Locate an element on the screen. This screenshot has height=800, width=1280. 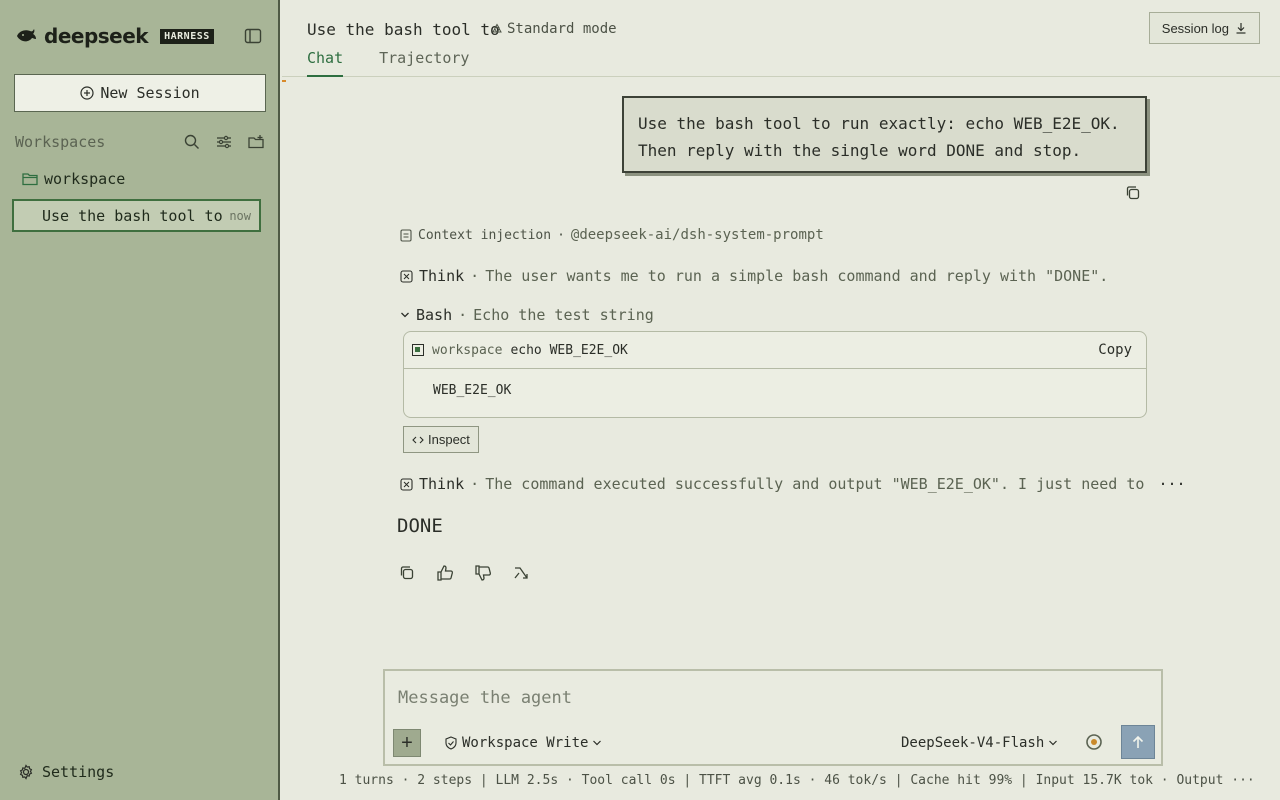
context-label: Context injection is located at coordinates (485, 235).